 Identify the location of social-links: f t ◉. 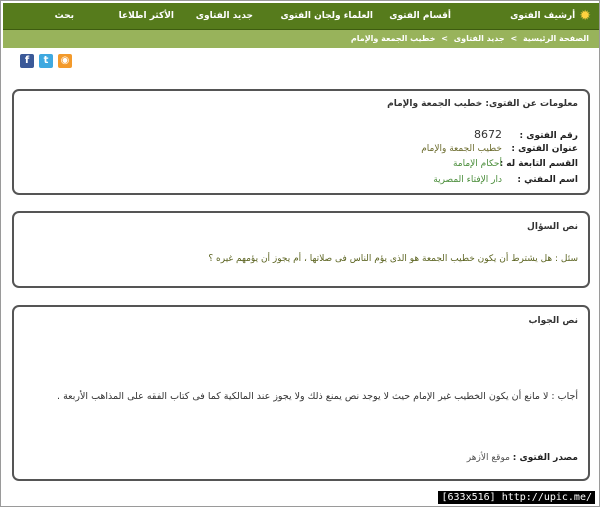
(46, 61).